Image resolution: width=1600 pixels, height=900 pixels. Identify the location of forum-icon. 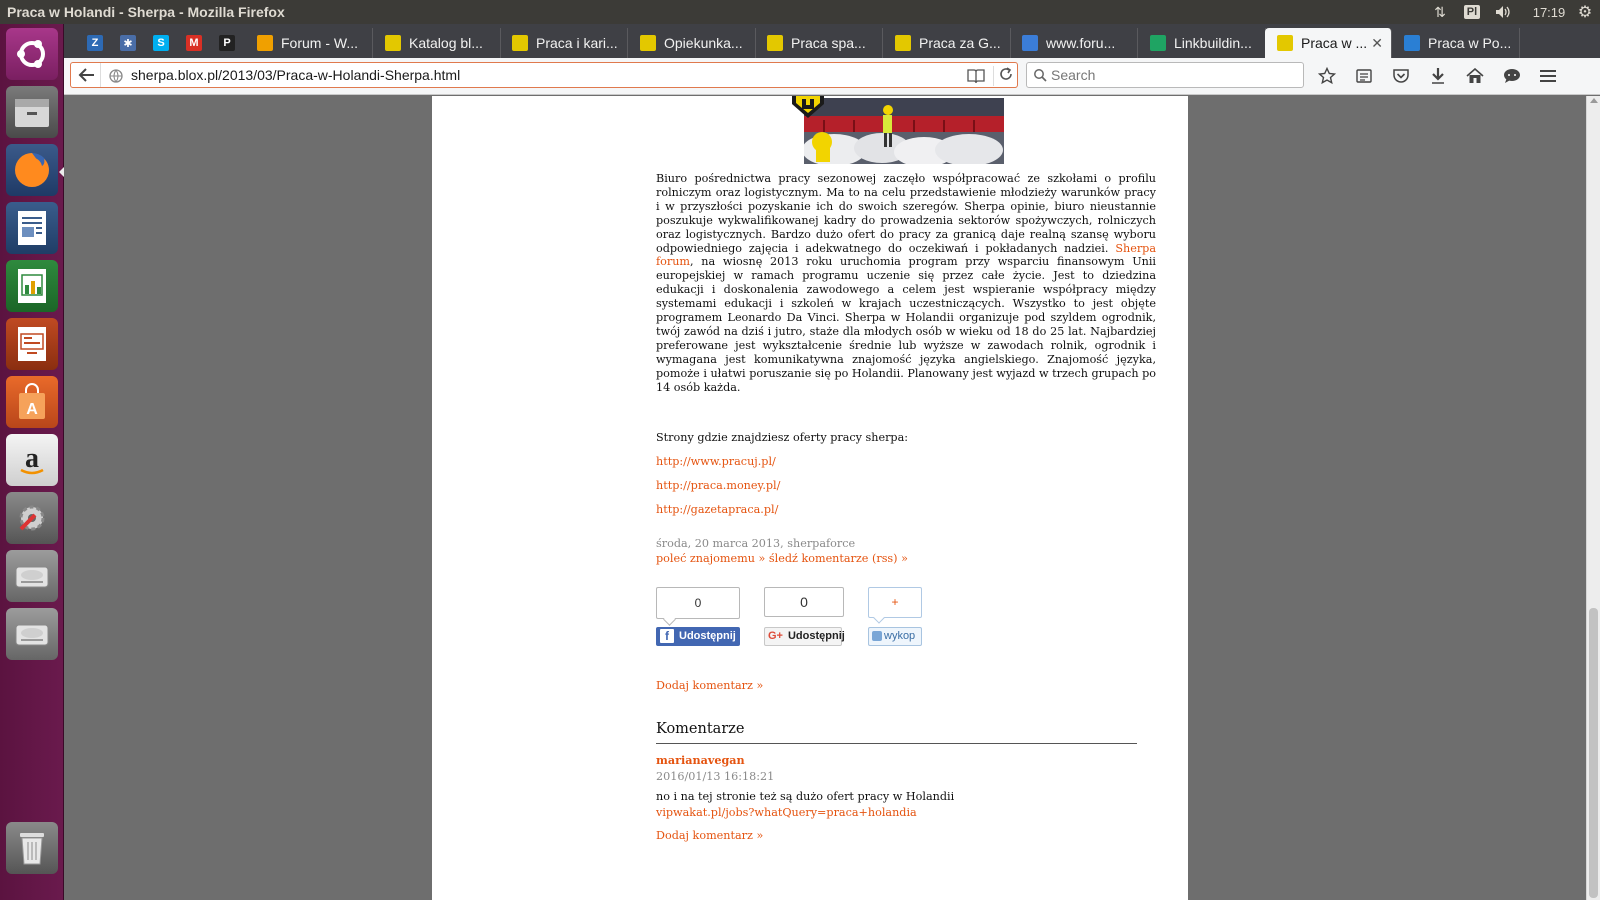
(265, 43).